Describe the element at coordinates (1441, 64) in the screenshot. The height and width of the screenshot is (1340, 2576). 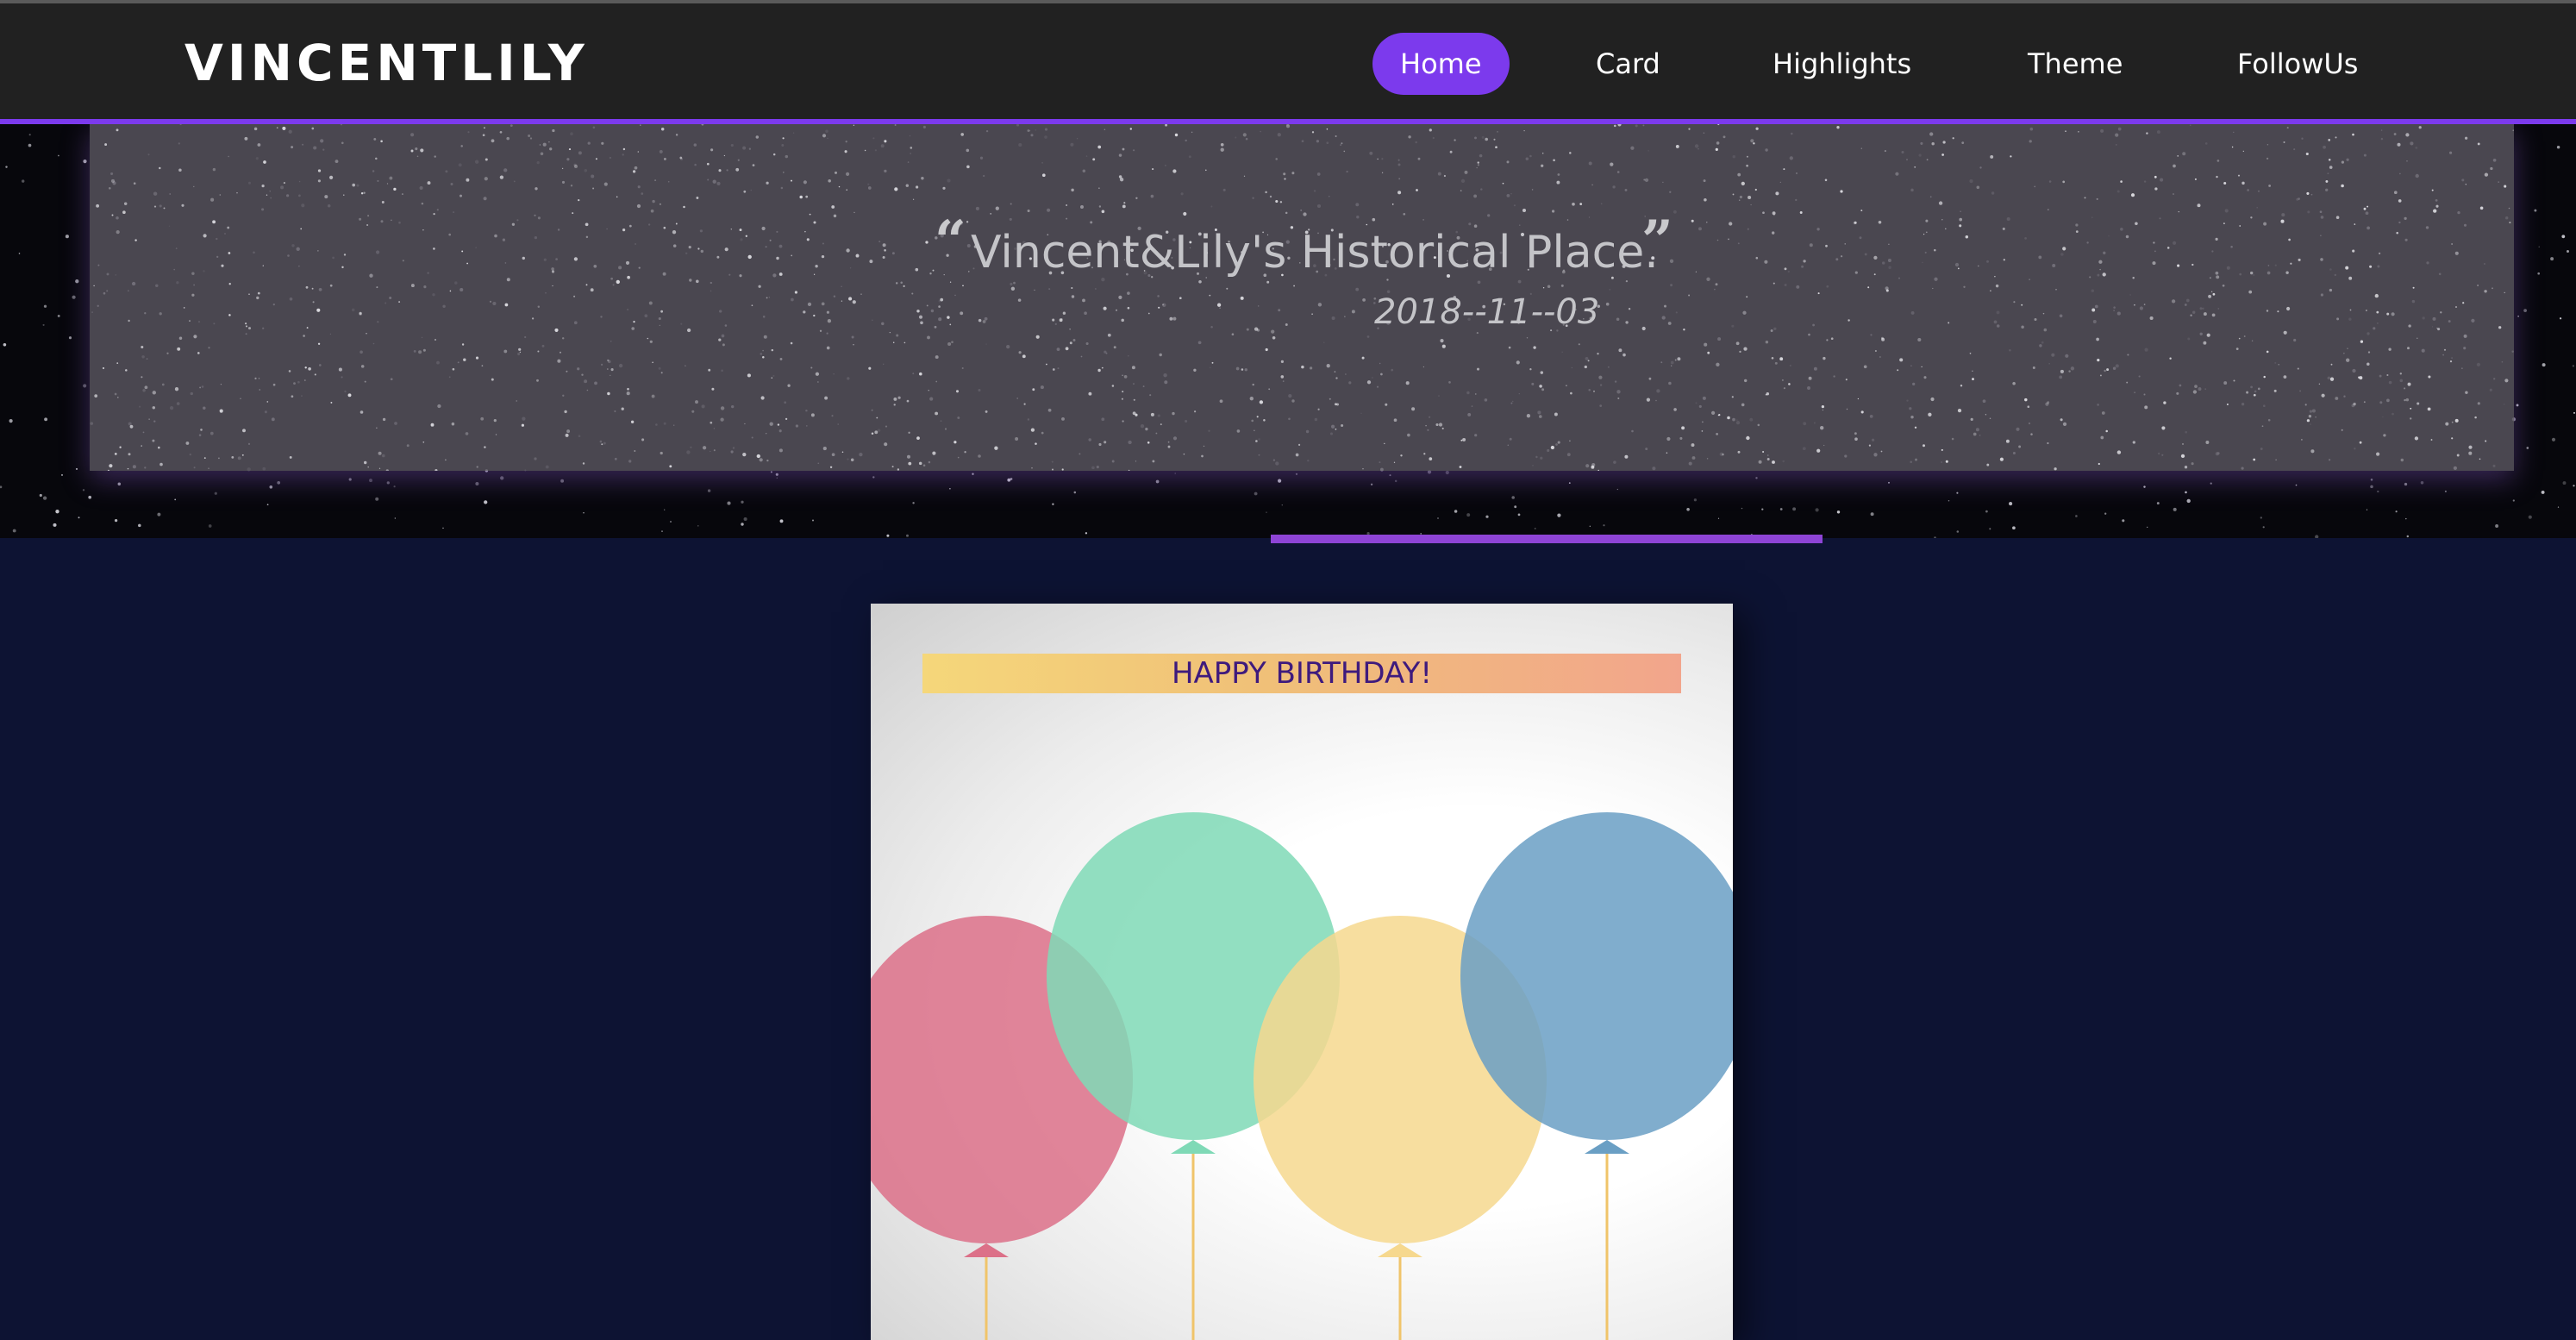
I see `nav-home: Home` at that location.